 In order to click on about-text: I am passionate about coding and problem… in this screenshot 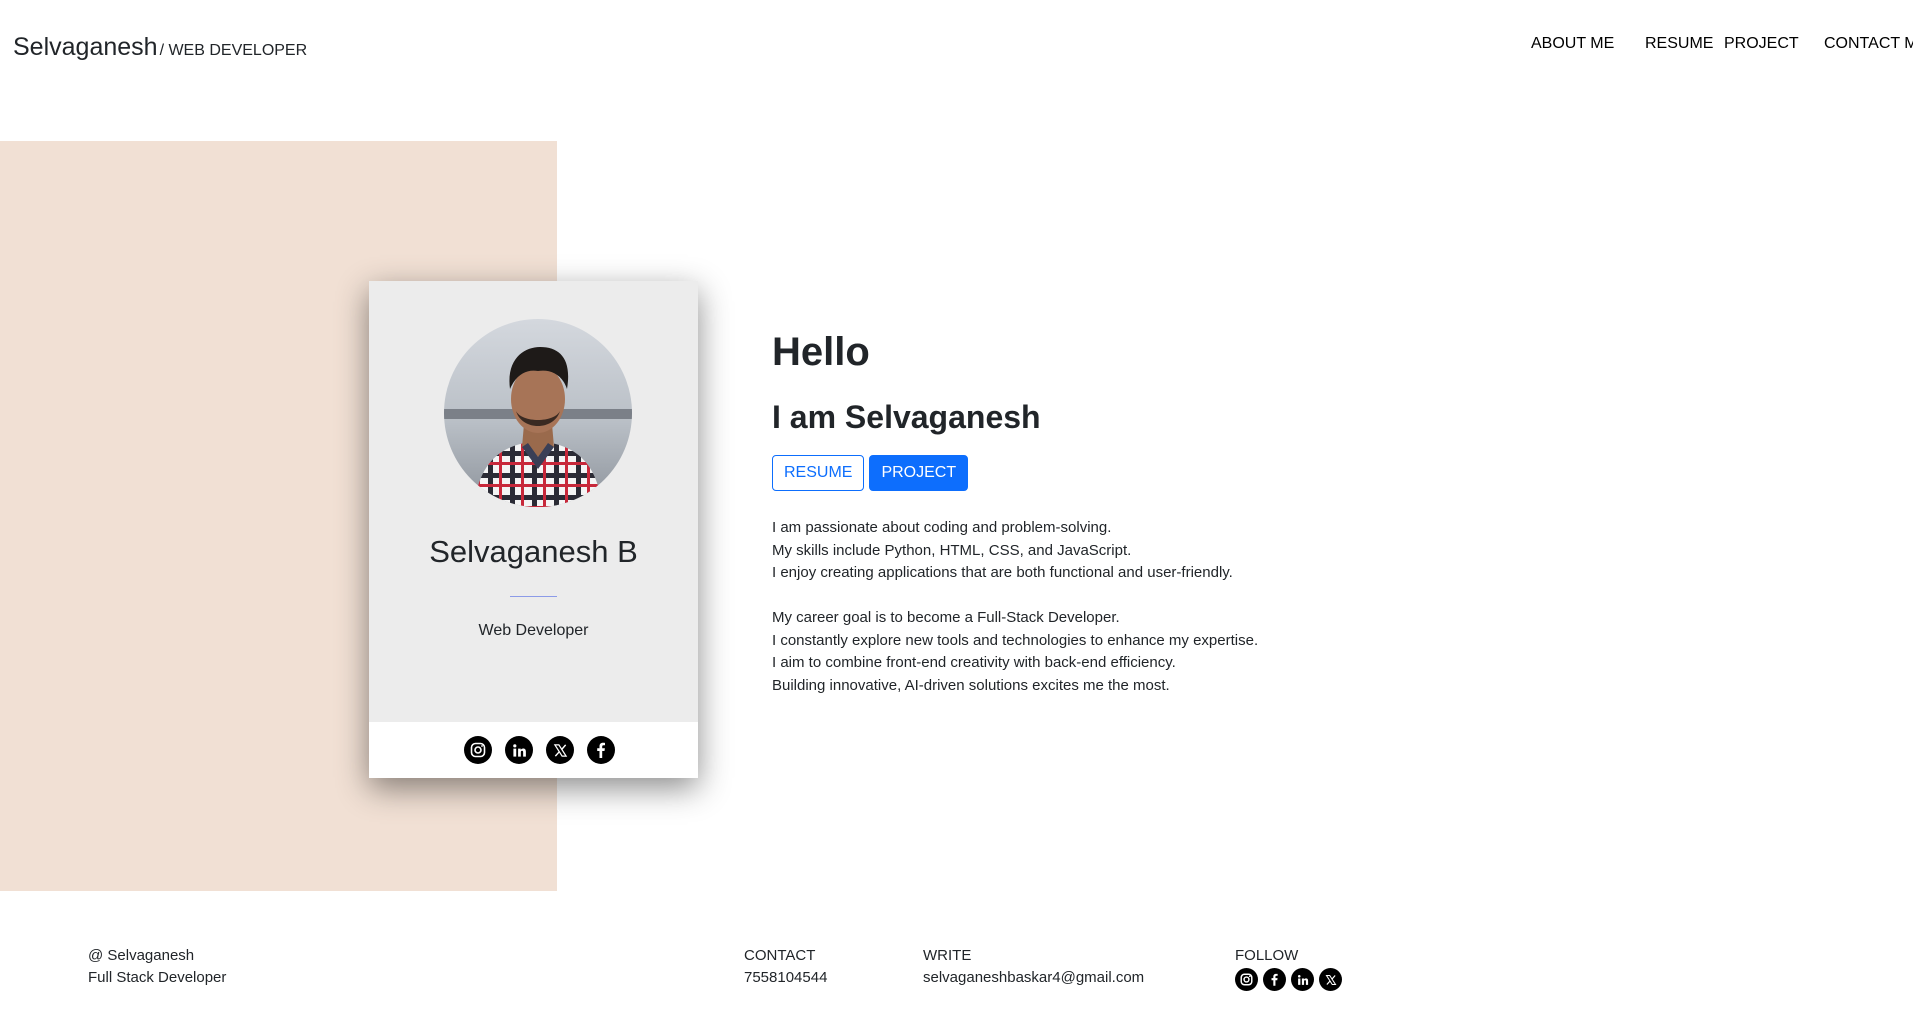, I will do `click(1122, 607)`.